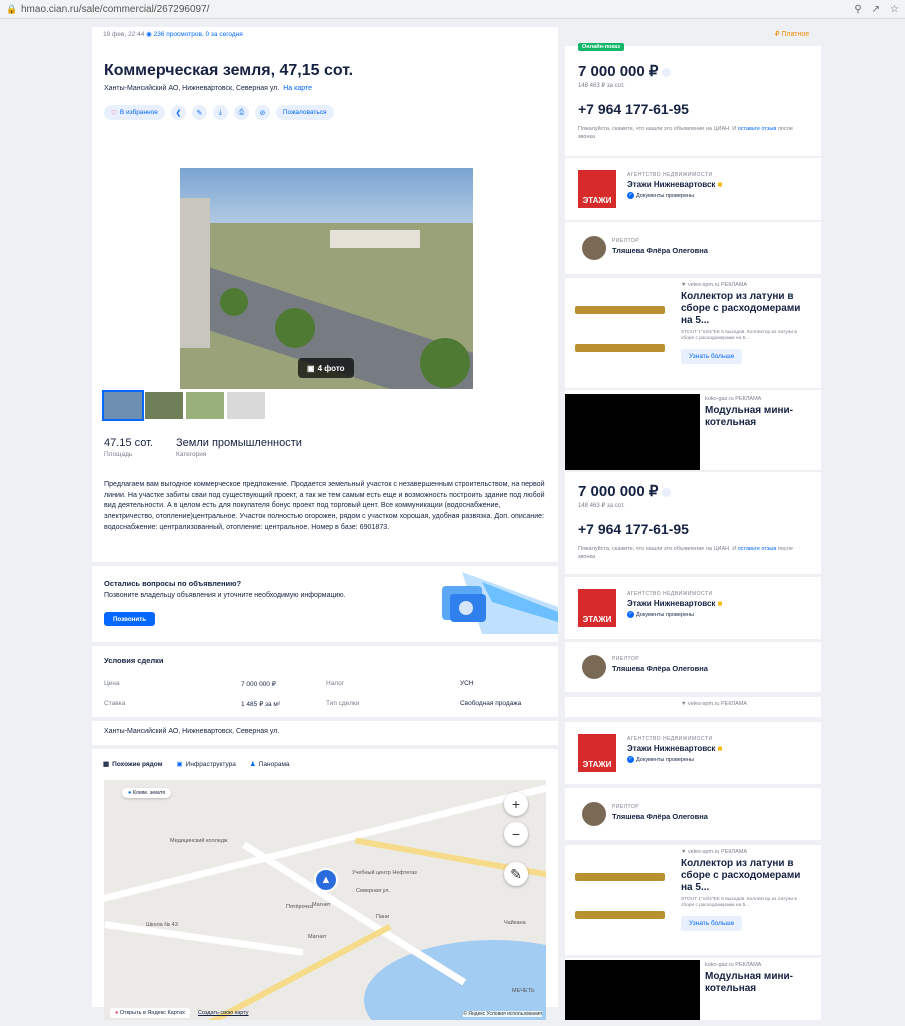  I want to click on map-link: На карте, so click(297, 88).